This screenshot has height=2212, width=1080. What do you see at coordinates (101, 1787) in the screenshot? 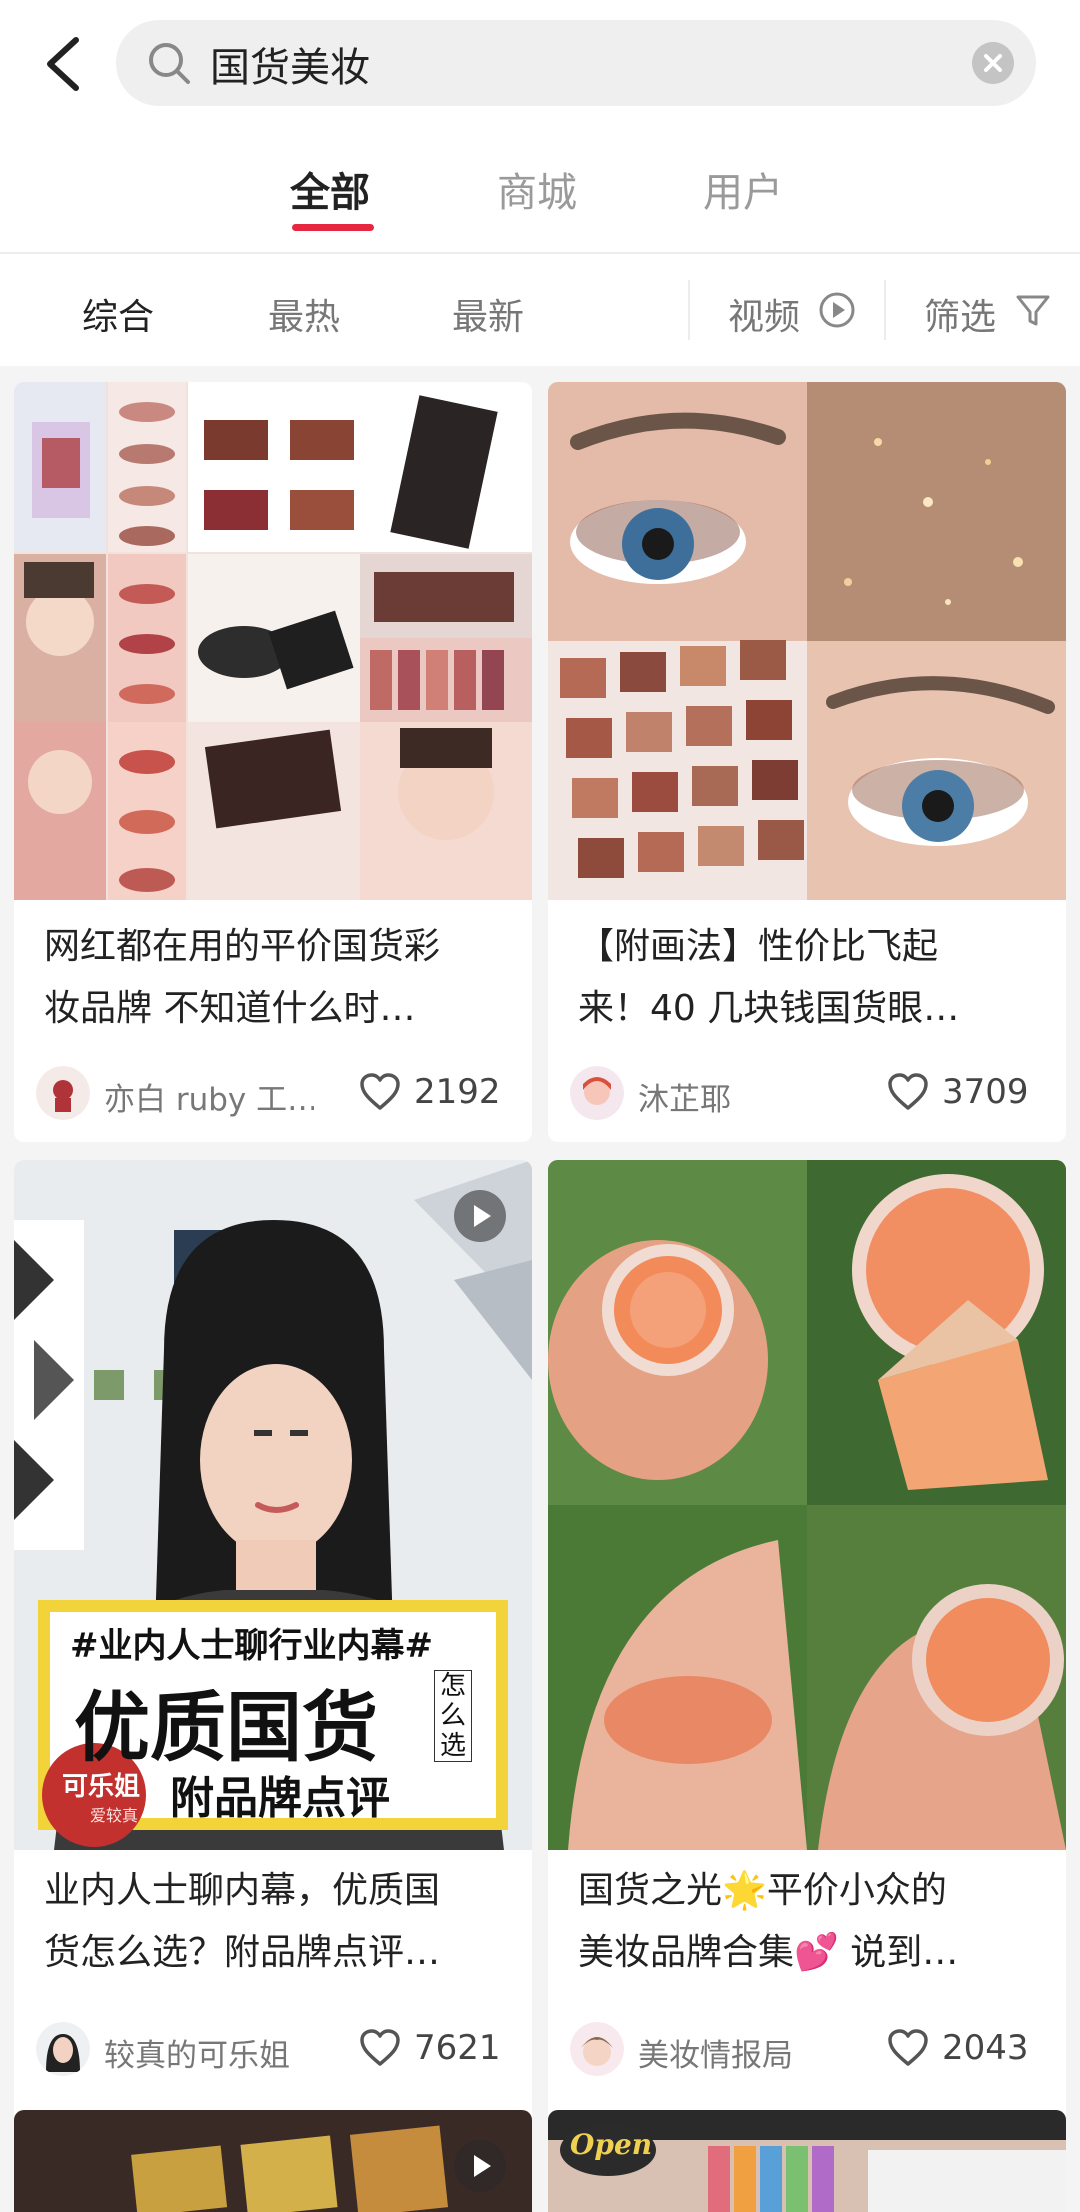
I see `cover-badge-text: 可乐姐` at bounding box center [101, 1787].